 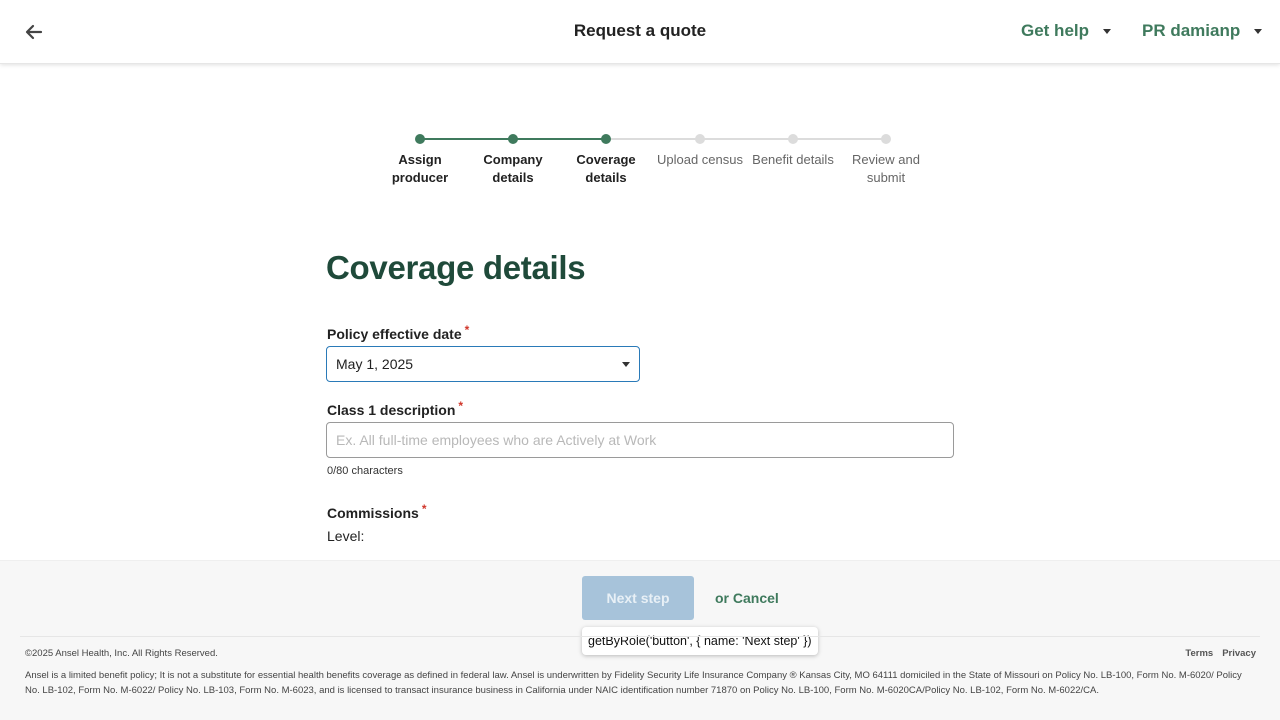 What do you see at coordinates (420, 168) in the screenshot?
I see `step-label: Assign producer` at bounding box center [420, 168].